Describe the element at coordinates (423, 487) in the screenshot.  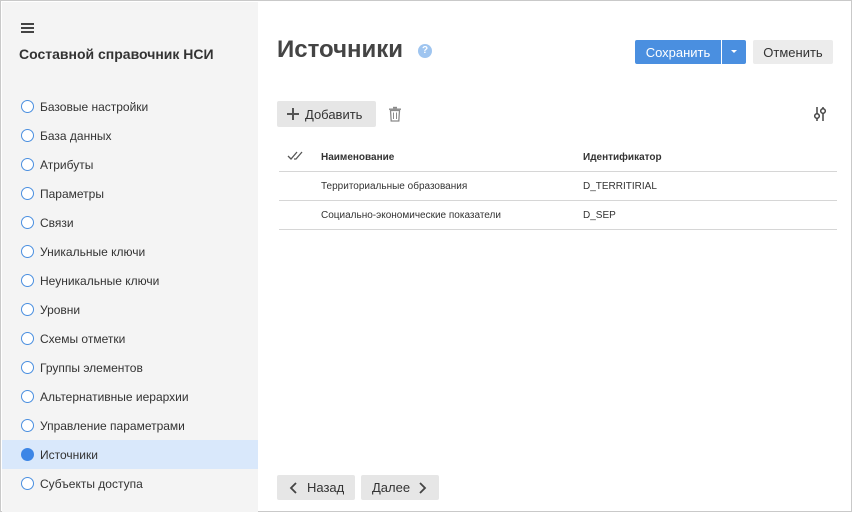
I see `chevron-right-icon` at that location.